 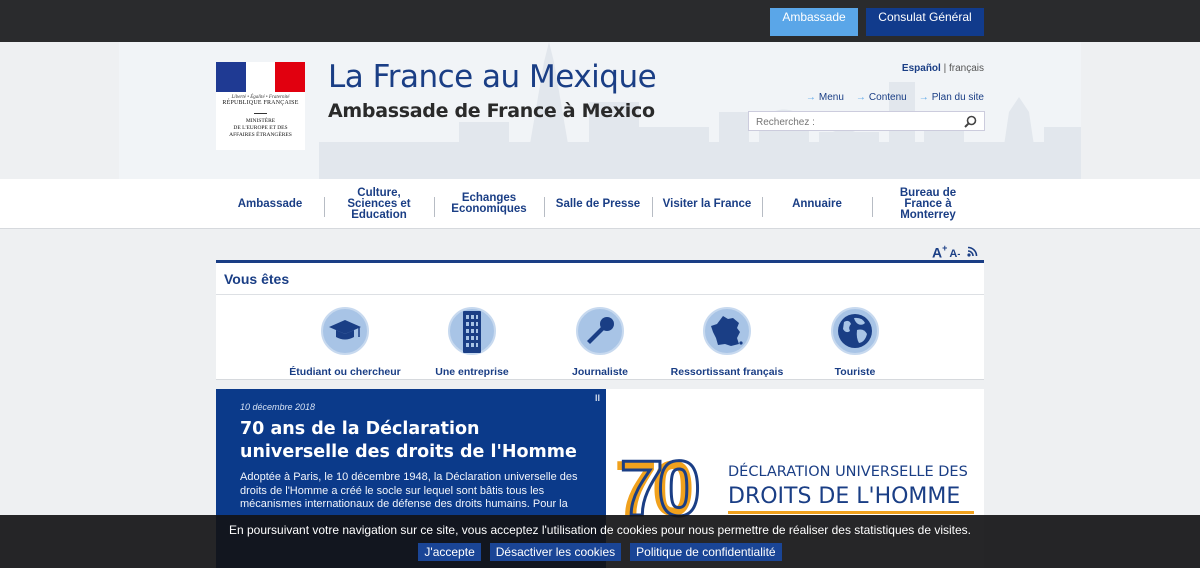 What do you see at coordinates (379, 204) in the screenshot?
I see `nav-culture-sciences-education: Culture, Sciences et Education` at bounding box center [379, 204].